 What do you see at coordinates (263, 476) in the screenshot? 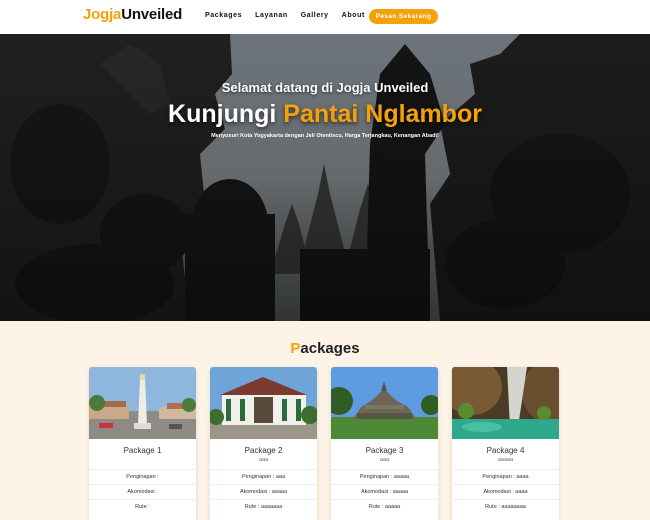
I see `package-2-penginapan: Penginapan : aaa` at bounding box center [263, 476].